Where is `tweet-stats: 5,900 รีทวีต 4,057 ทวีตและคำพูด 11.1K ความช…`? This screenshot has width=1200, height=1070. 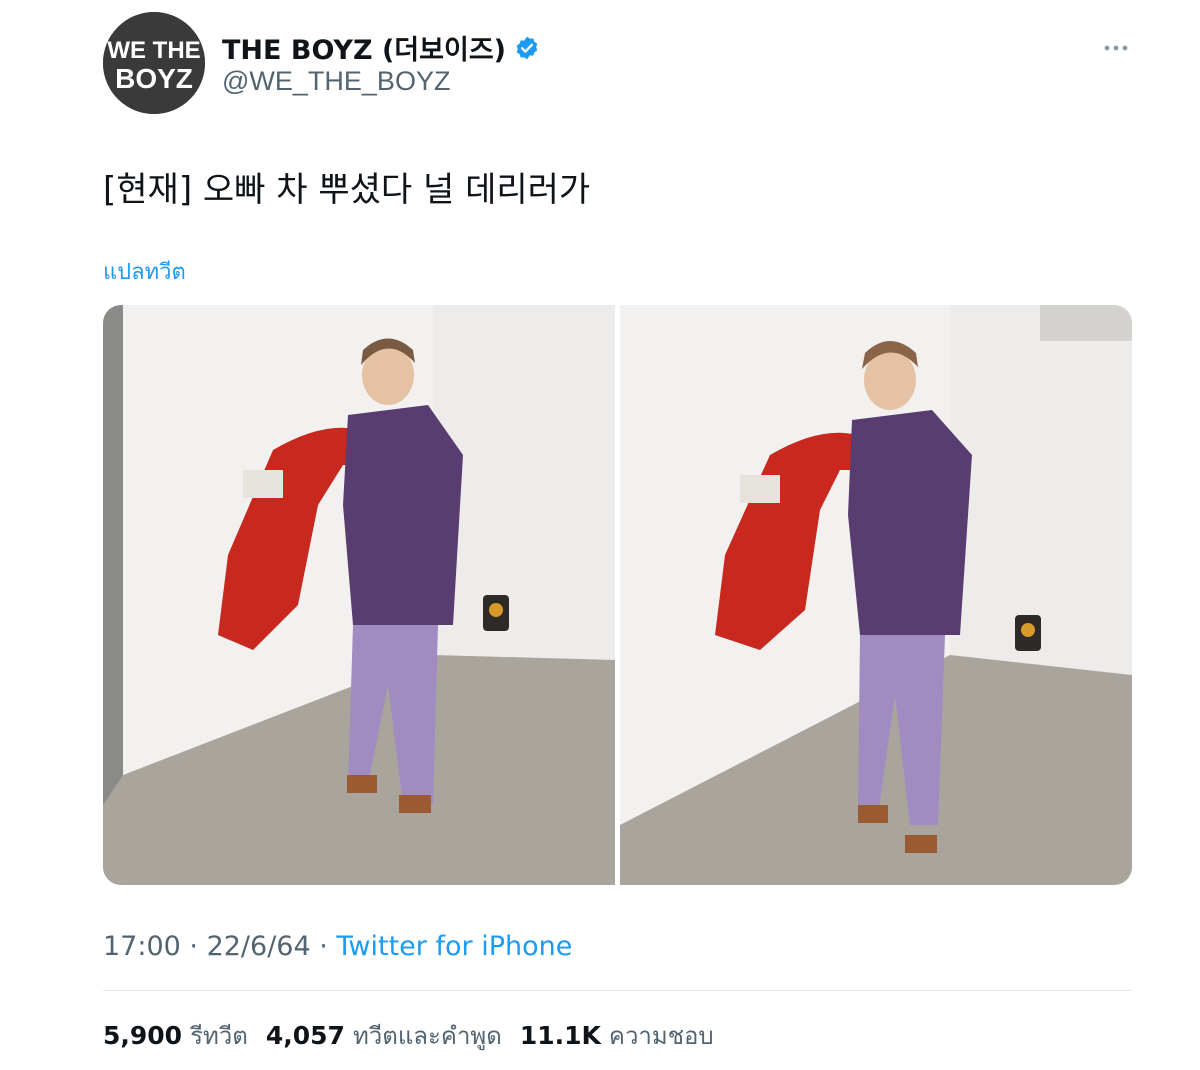
tweet-stats: 5,900 รีทวีต 4,057 ทวีตและคำพูด 11.1K ความช… is located at coordinates (417, 1035).